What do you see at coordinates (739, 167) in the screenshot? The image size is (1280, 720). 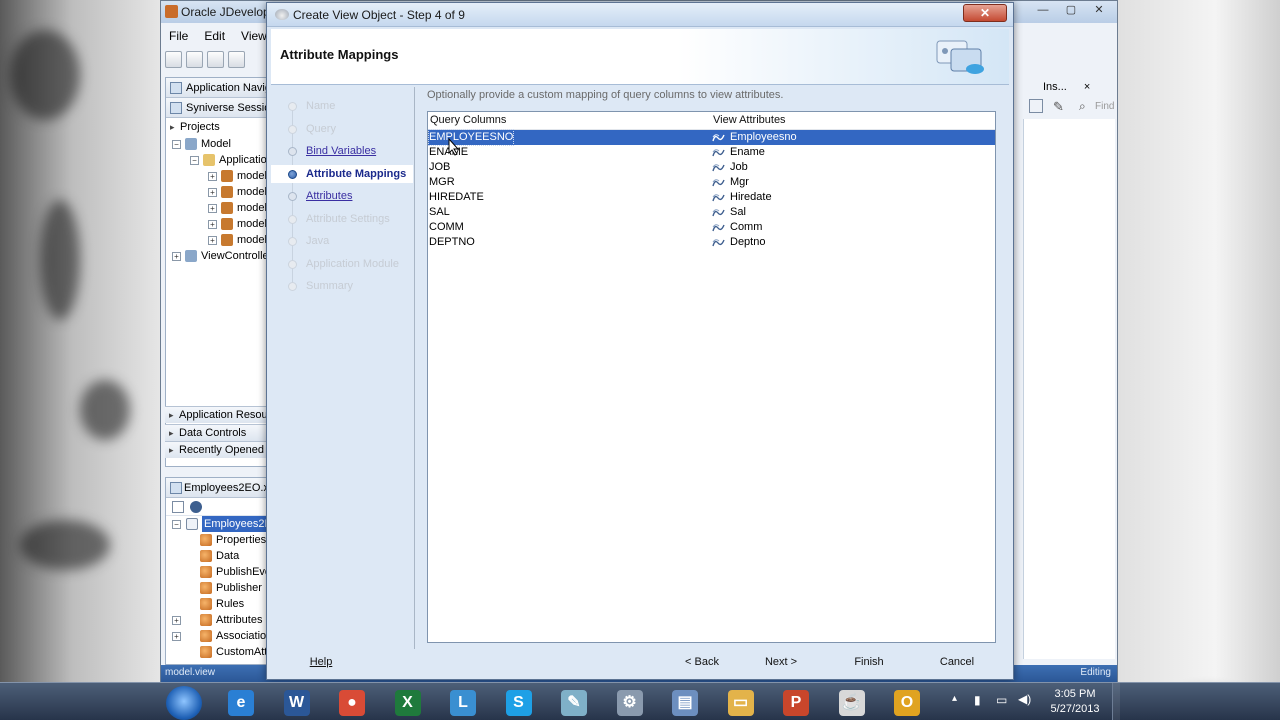 I see `view-attribute-cell: Job` at bounding box center [739, 167].